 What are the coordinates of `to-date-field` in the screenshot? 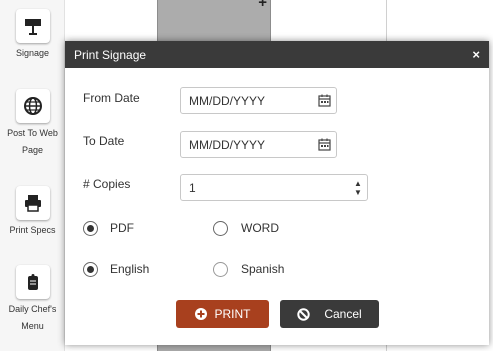 It's located at (258, 144).